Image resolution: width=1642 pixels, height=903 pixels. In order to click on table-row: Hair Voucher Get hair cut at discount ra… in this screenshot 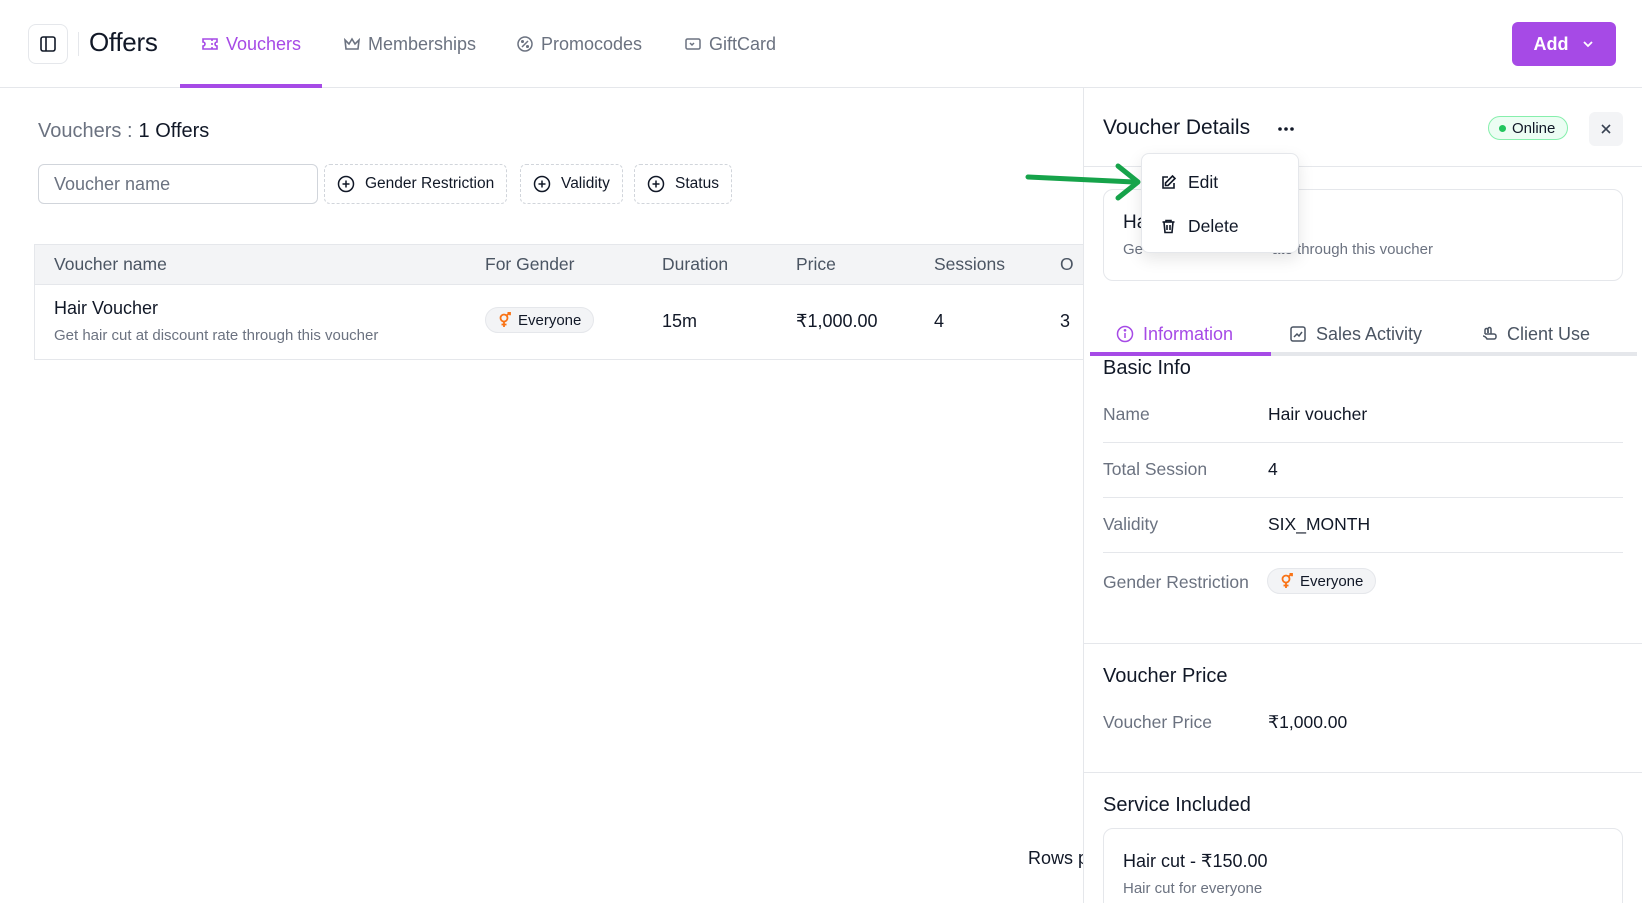, I will do `click(559, 322)`.